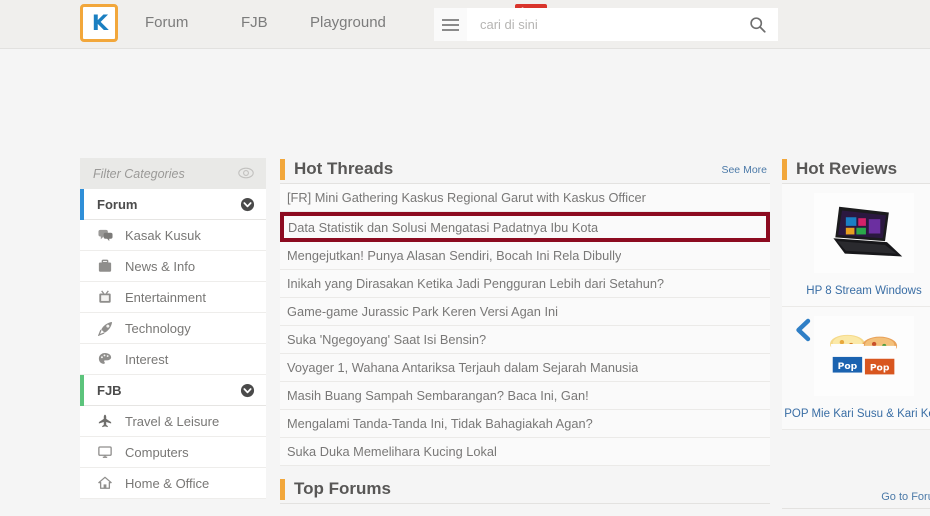 The height and width of the screenshot is (516, 930). What do you see at coordinates (158, 328) in the screenshot?
I see `sidebar-item-label: Technology` at bounding box center [158, 328].